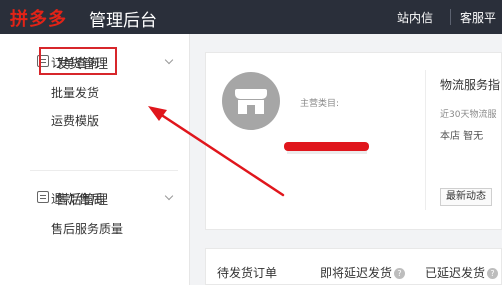  What do you see at coordinates (450, 17) in the screenshot?
I see `nav-divider` at bounding box center [450, 17].